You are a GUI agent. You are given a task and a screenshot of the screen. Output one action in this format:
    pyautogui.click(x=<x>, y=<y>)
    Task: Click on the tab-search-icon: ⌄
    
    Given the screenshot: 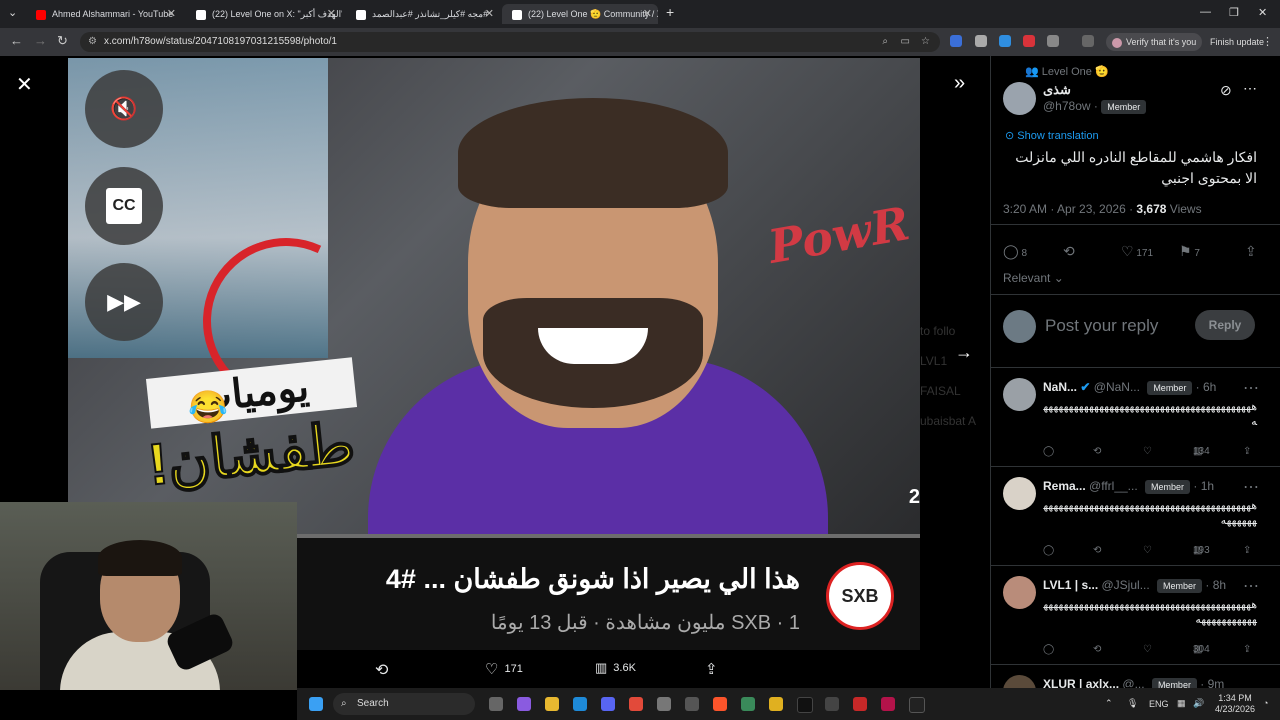 What is the action you would take?
    pyautogui.click(x=12, y=12)
    